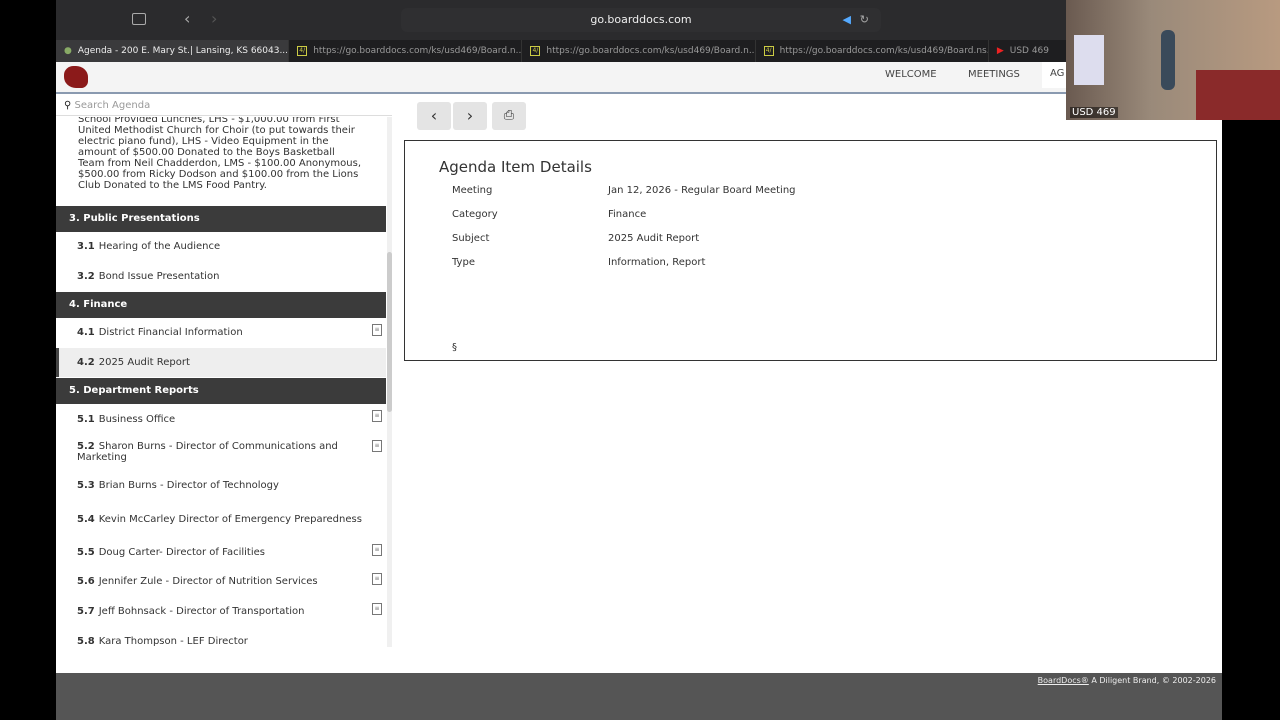 Image resolution: width=1280 pixels, height=720 pixels. Describe the element at coordinates (994, 74) in the screenshot. I see `nav-meetings: MEETINGS` at that location.